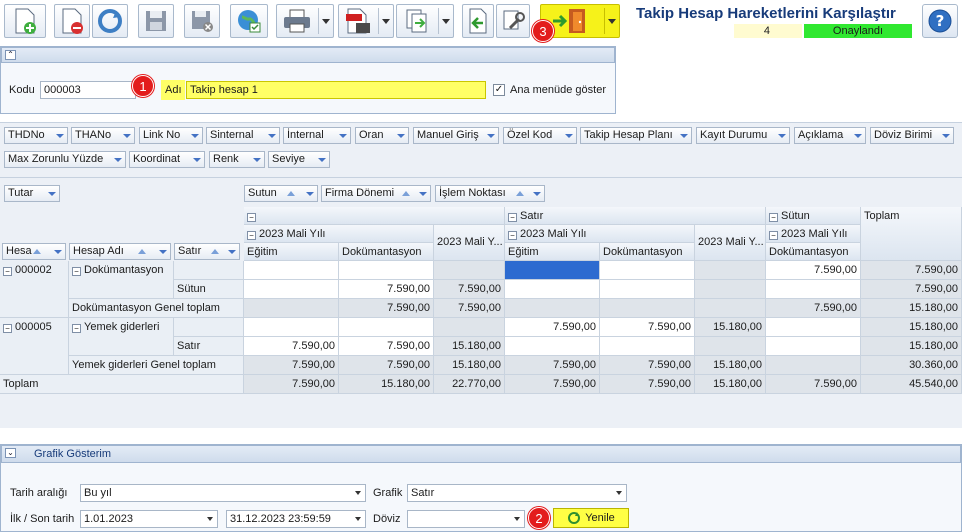 Image resolution: width=962 pixels, height=532 pixels. What do you see at coordinates (223, 493) in the screenshot?
I see `date-range-select: Bu yıl` at bounding box center [223, 493].